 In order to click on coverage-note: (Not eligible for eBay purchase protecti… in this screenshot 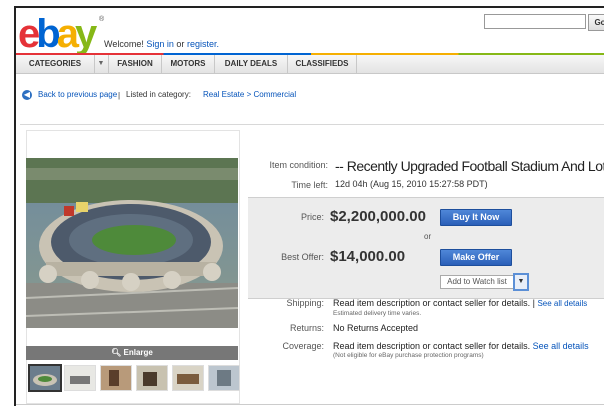, I will do `click(408, 355)`.